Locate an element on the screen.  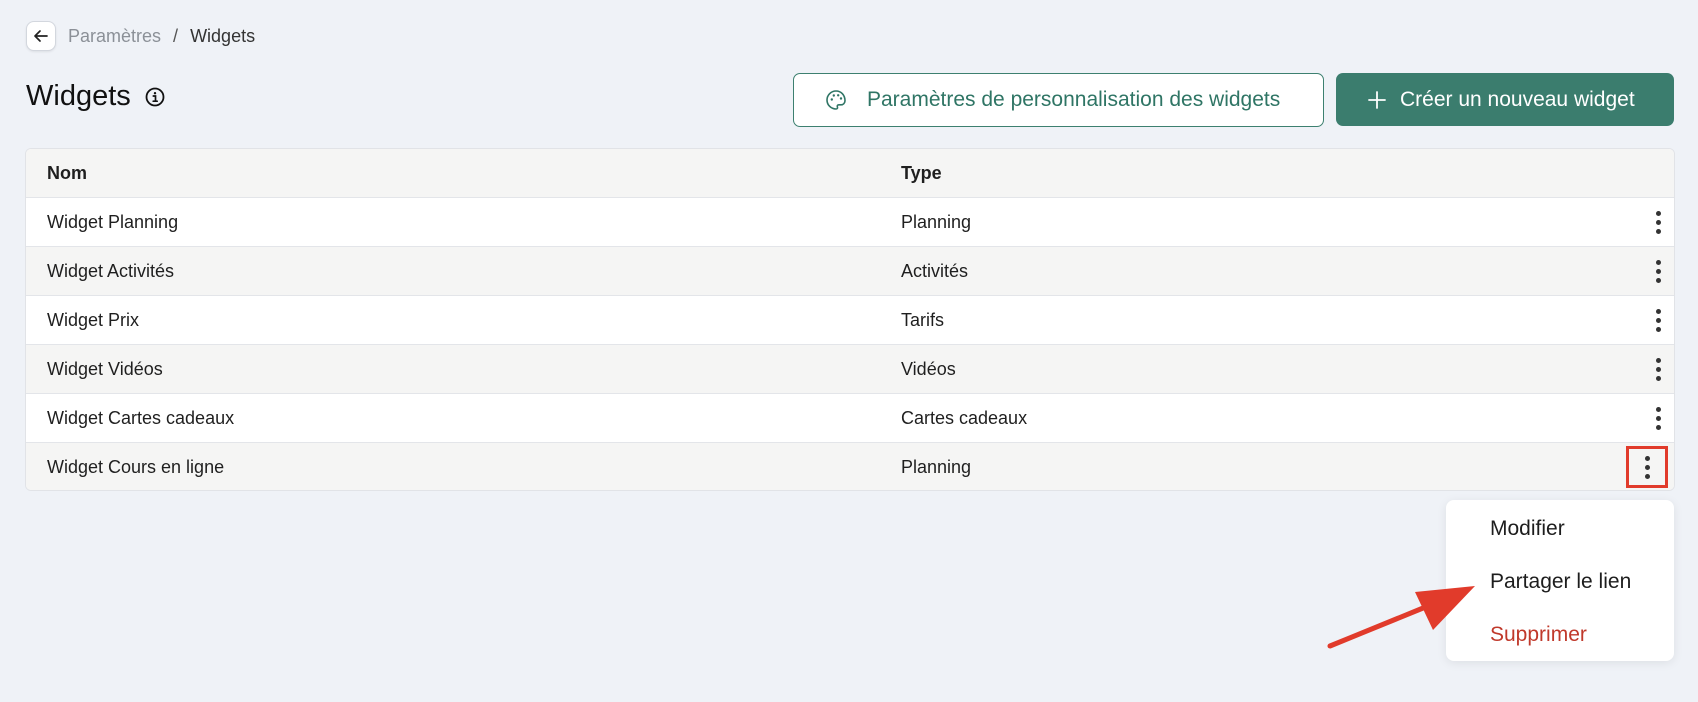
breadcrumb: Paramètres / Widgets is located at coordinates (140, 36).